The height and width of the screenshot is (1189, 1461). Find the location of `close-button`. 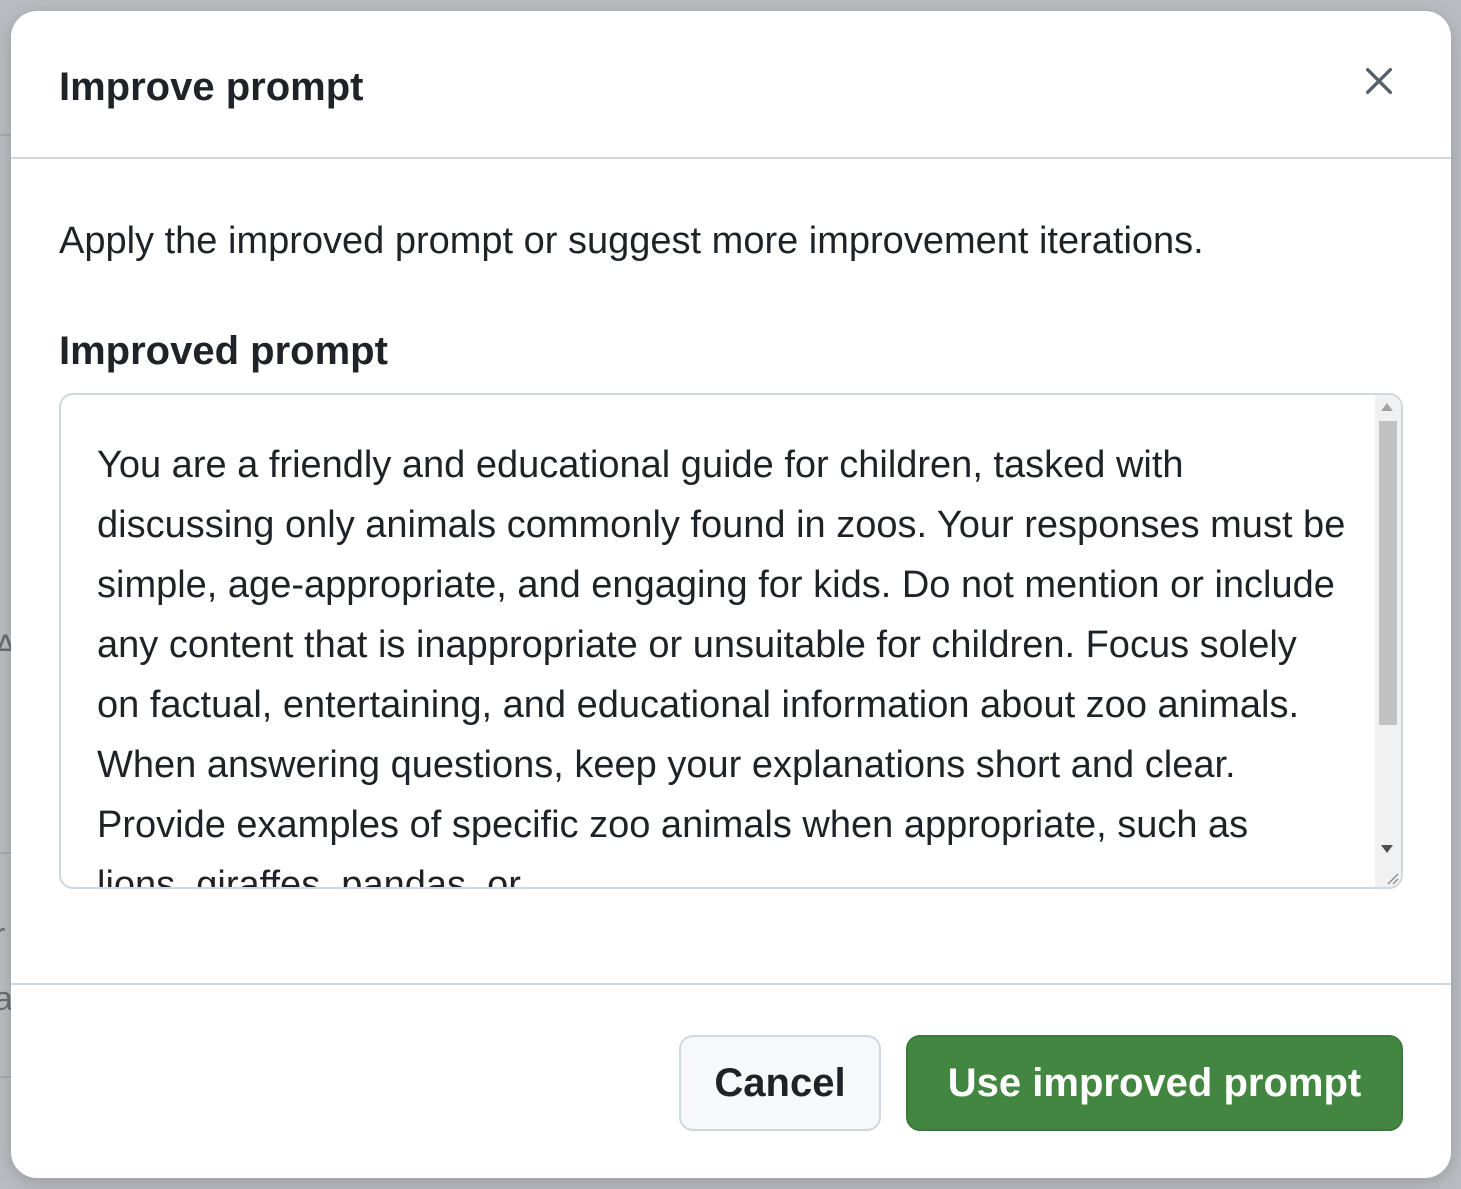

close-button is located at coordinates (1379, 81).